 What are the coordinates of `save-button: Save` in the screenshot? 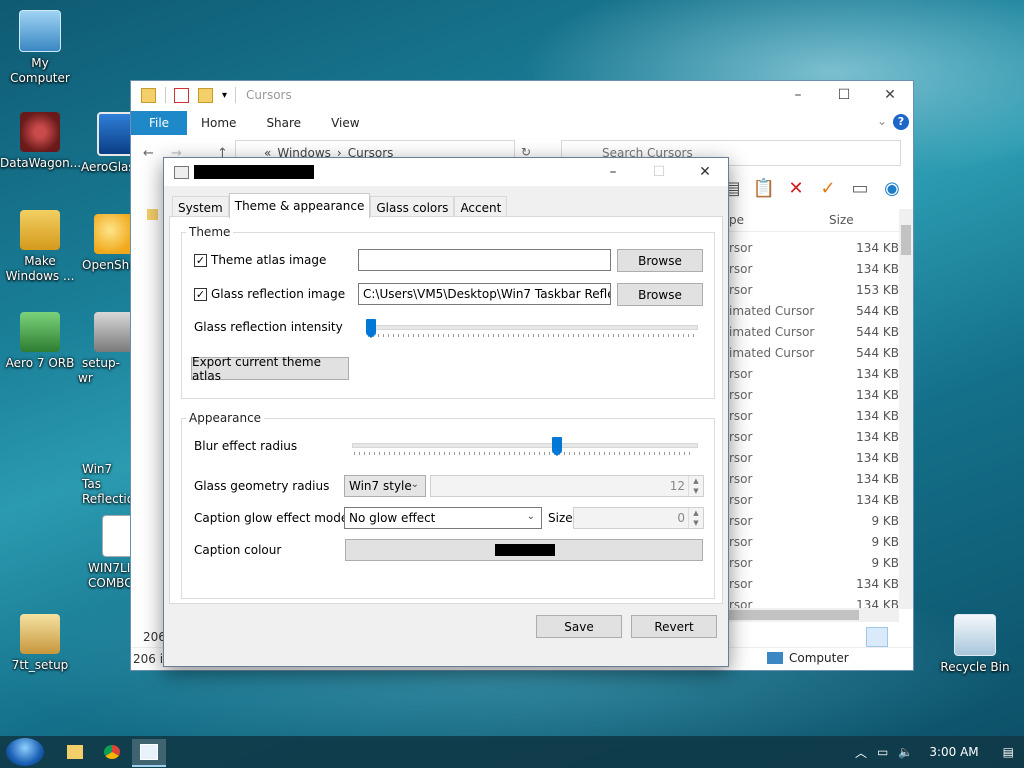 It's located at (579, 626).